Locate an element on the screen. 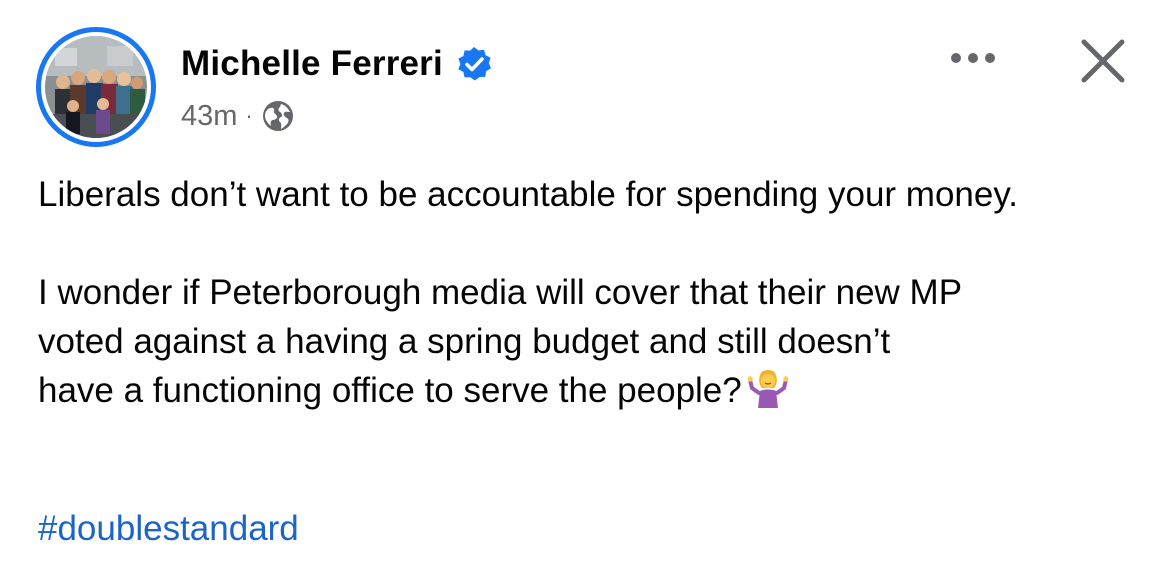 The image size is (1170, 572). timestamp: 43m is located at coordinates (209, 116).